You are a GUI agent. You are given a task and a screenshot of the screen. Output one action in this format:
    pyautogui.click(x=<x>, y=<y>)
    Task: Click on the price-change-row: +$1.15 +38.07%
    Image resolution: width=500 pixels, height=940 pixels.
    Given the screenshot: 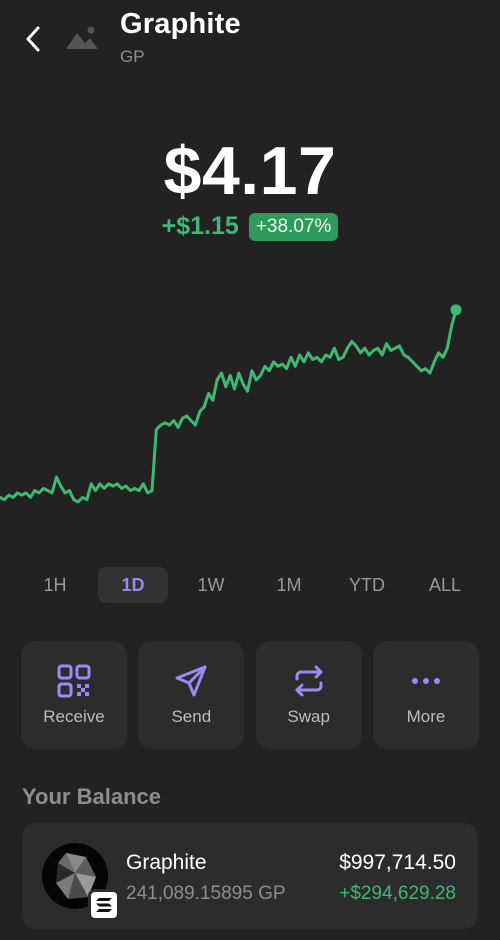 What is the action you would take?
    pyautogui.click(x=250, y=226)
    